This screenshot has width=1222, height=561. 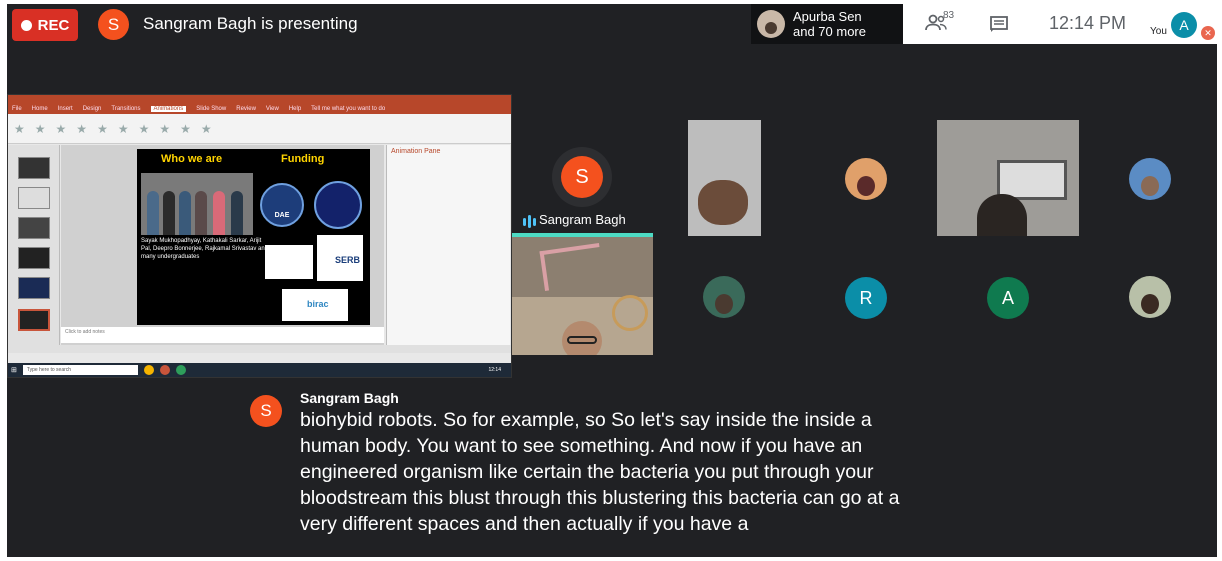 What do you see at coordinates (211, 109) in the screenshot?
I see `ppt-tab: Slide Show` at bounding box center [211, 109].